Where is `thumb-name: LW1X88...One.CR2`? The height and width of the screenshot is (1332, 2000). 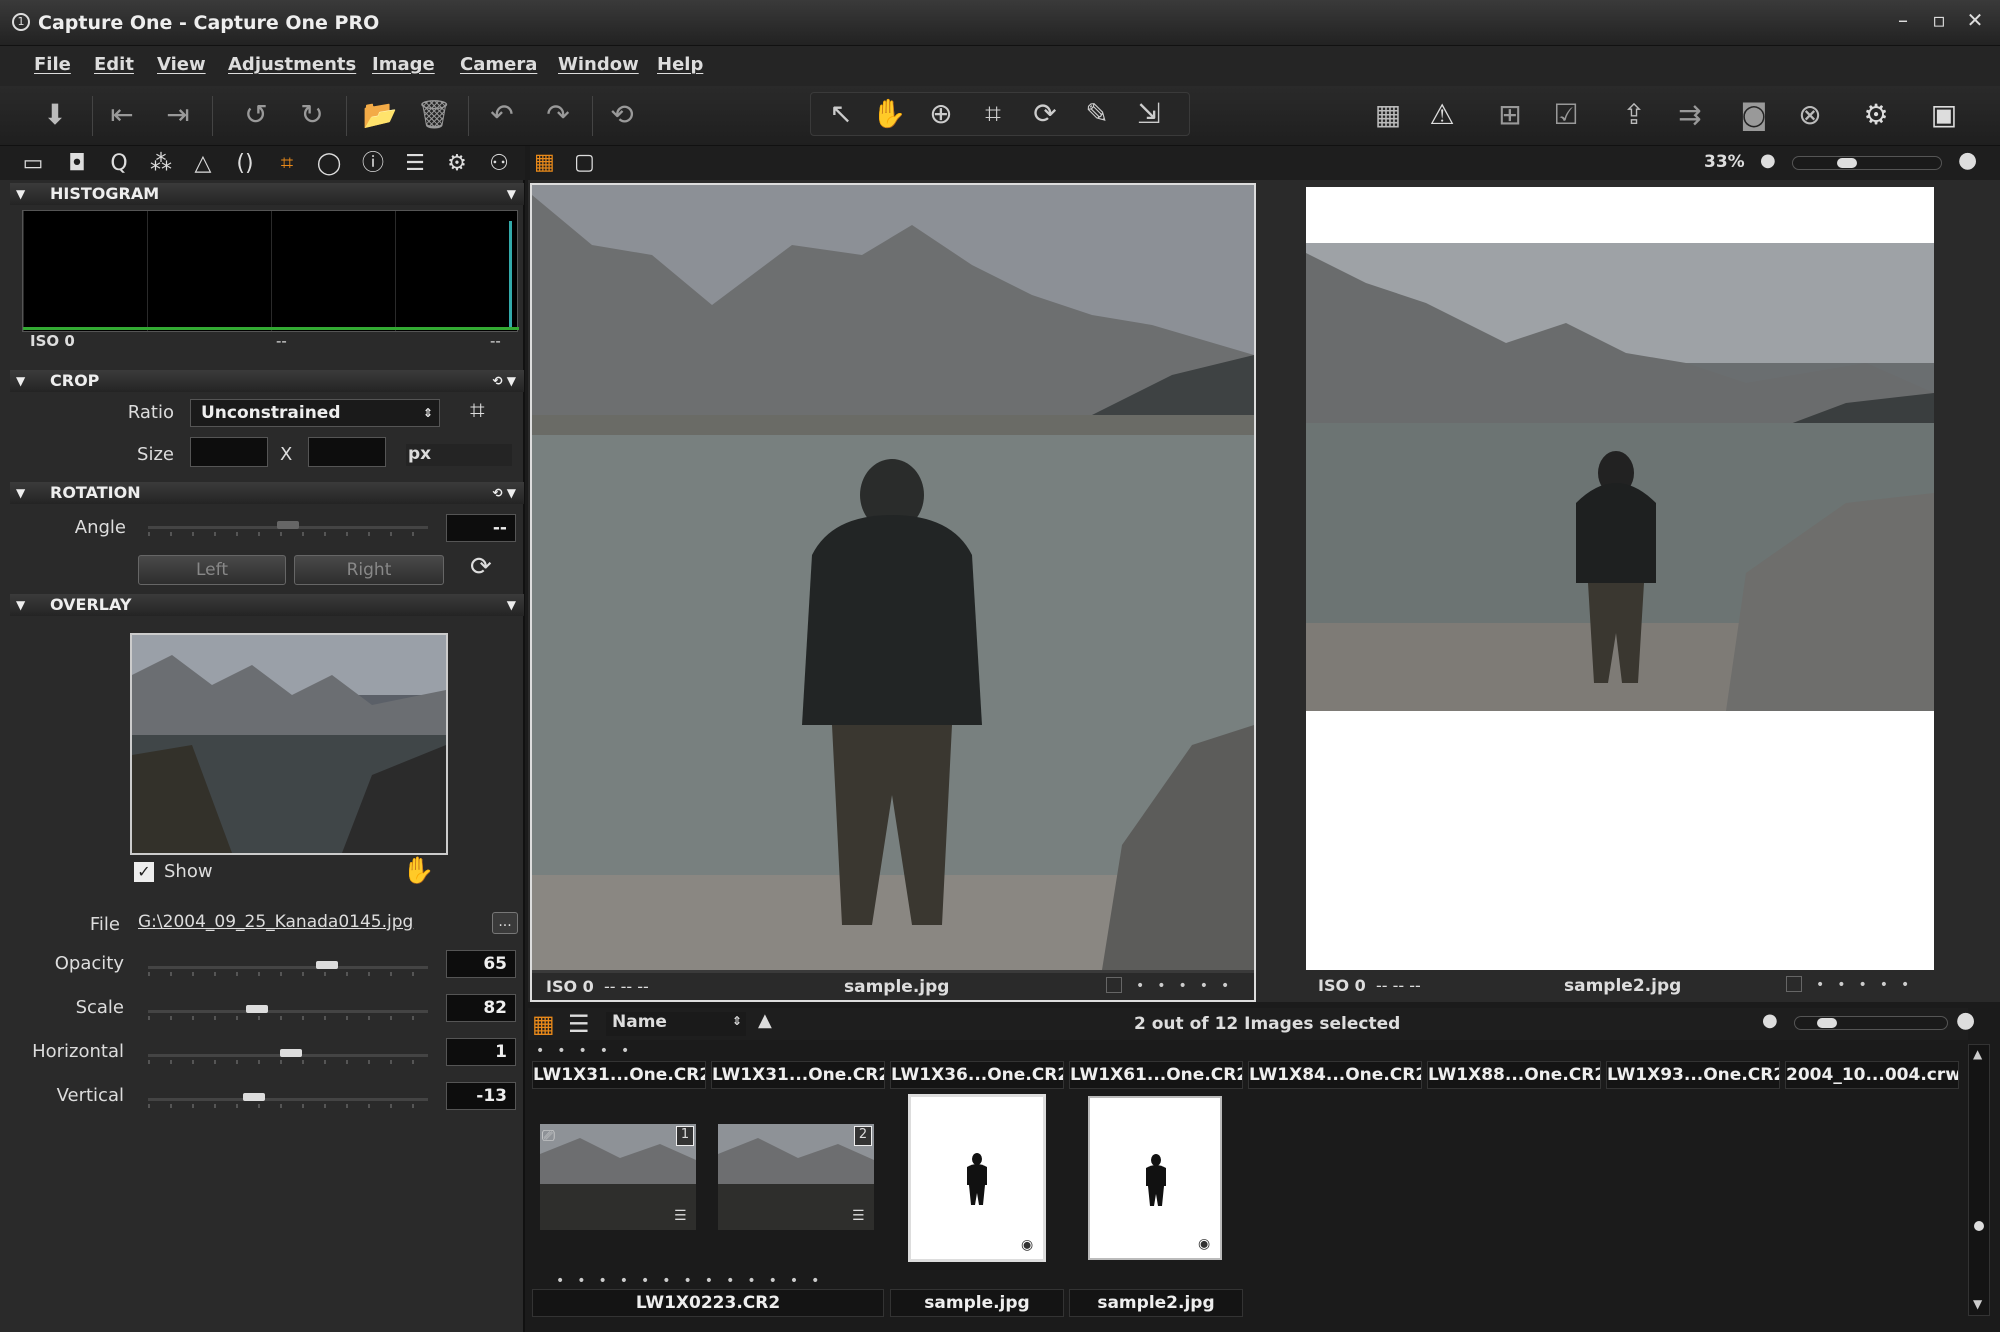 thumb-name: LW1X88...One.CR2 is located at coordinates (1514, 1075).